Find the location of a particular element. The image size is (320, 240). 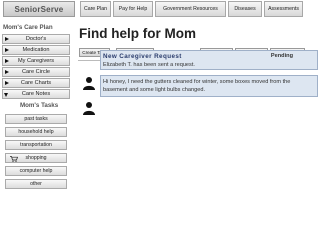

message-title: New Caregiver Request is located at coordinates (142, 56).